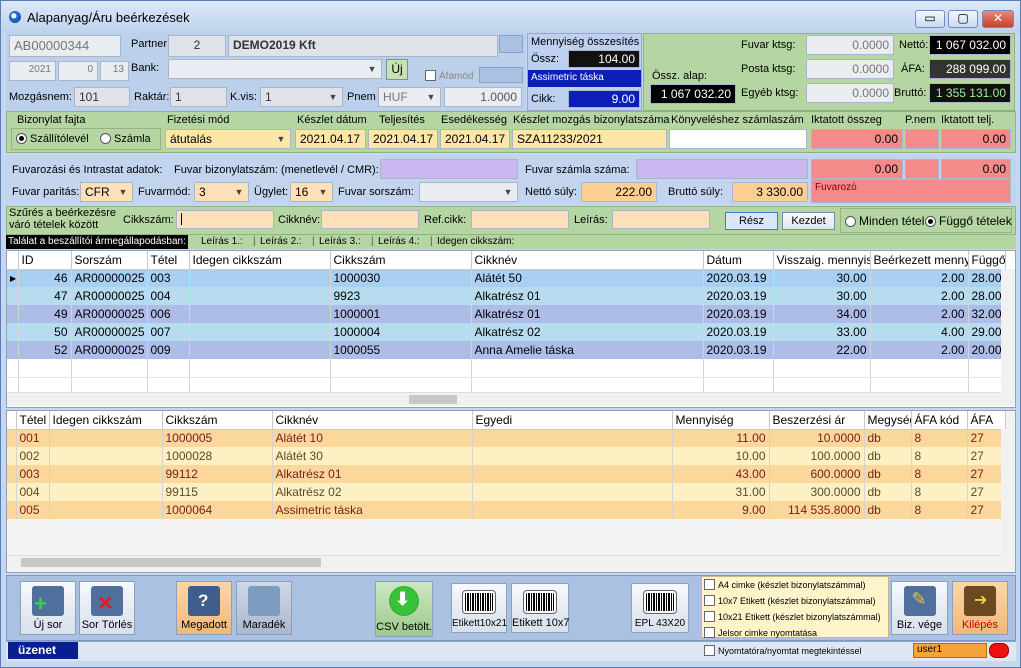 This screenshot has width=1021, height=668. What do you see at coordinates (808, 221) in the screenshot?
I see `kezdet-button: Kezdet` at bounding box center [808, 221].